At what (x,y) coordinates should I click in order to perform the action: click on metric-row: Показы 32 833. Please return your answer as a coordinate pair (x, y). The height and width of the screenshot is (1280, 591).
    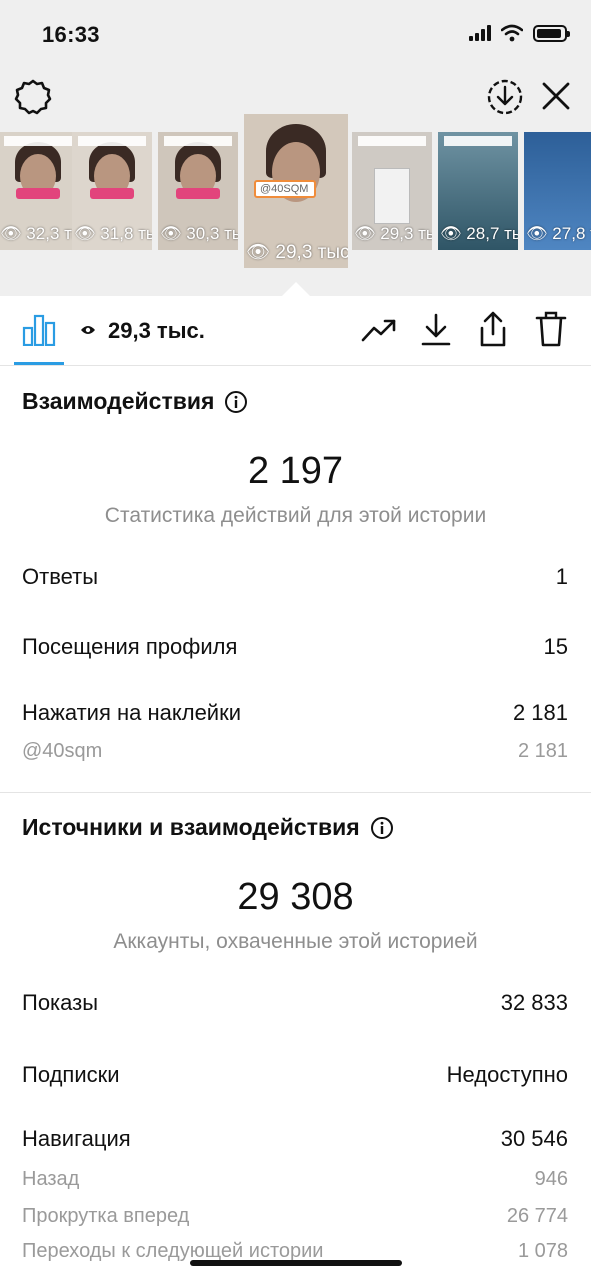
    Looking at the image, I should click on (295, 1003).